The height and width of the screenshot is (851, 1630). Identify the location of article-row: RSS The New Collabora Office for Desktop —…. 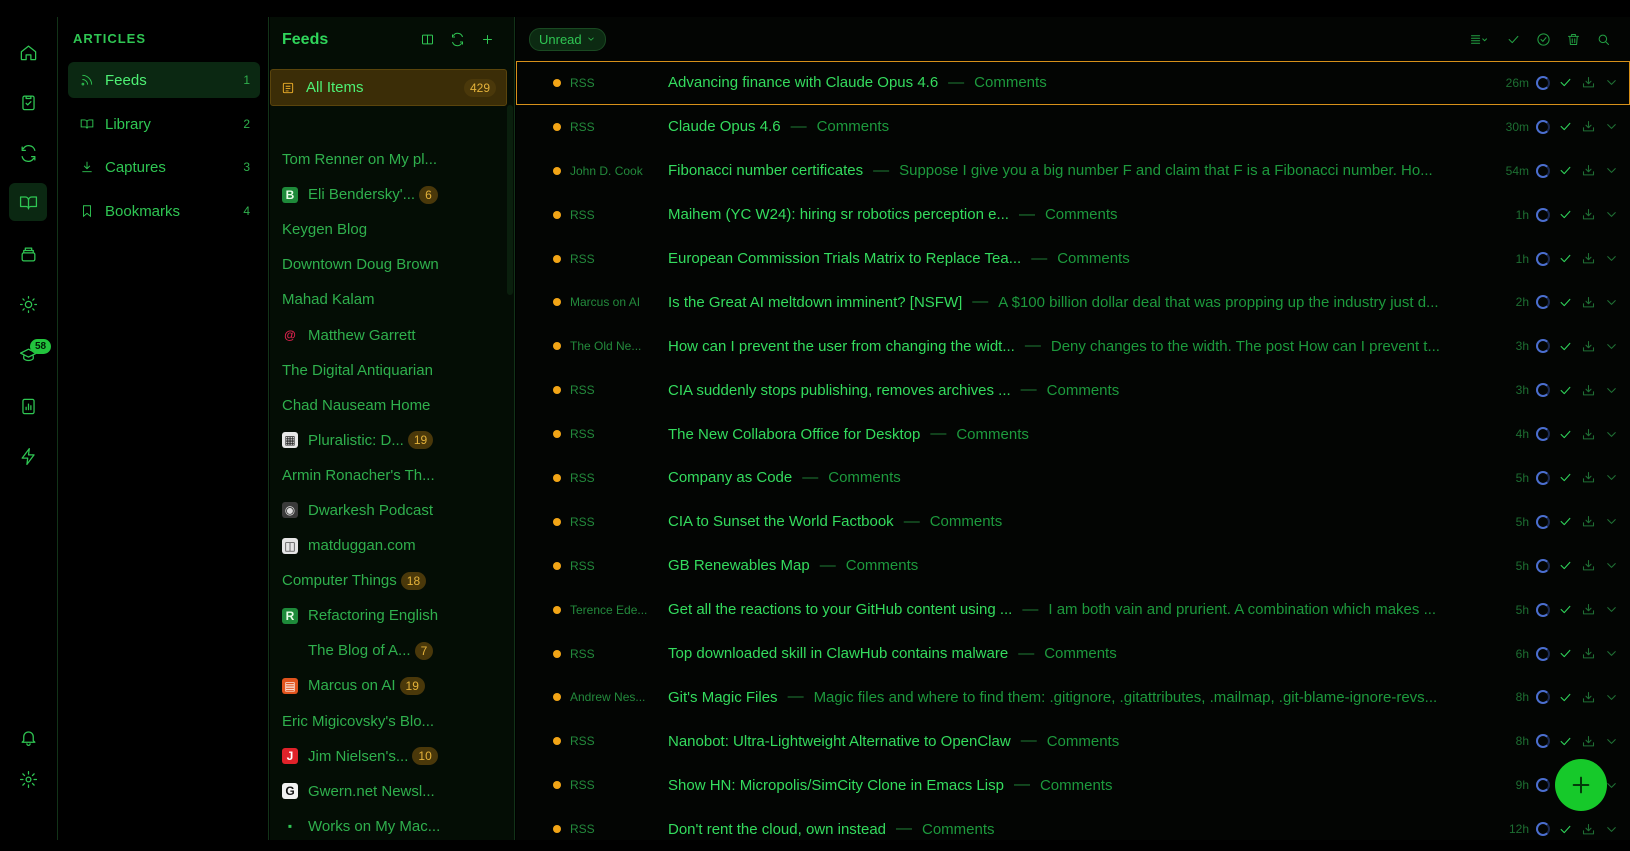
(1073, 434).